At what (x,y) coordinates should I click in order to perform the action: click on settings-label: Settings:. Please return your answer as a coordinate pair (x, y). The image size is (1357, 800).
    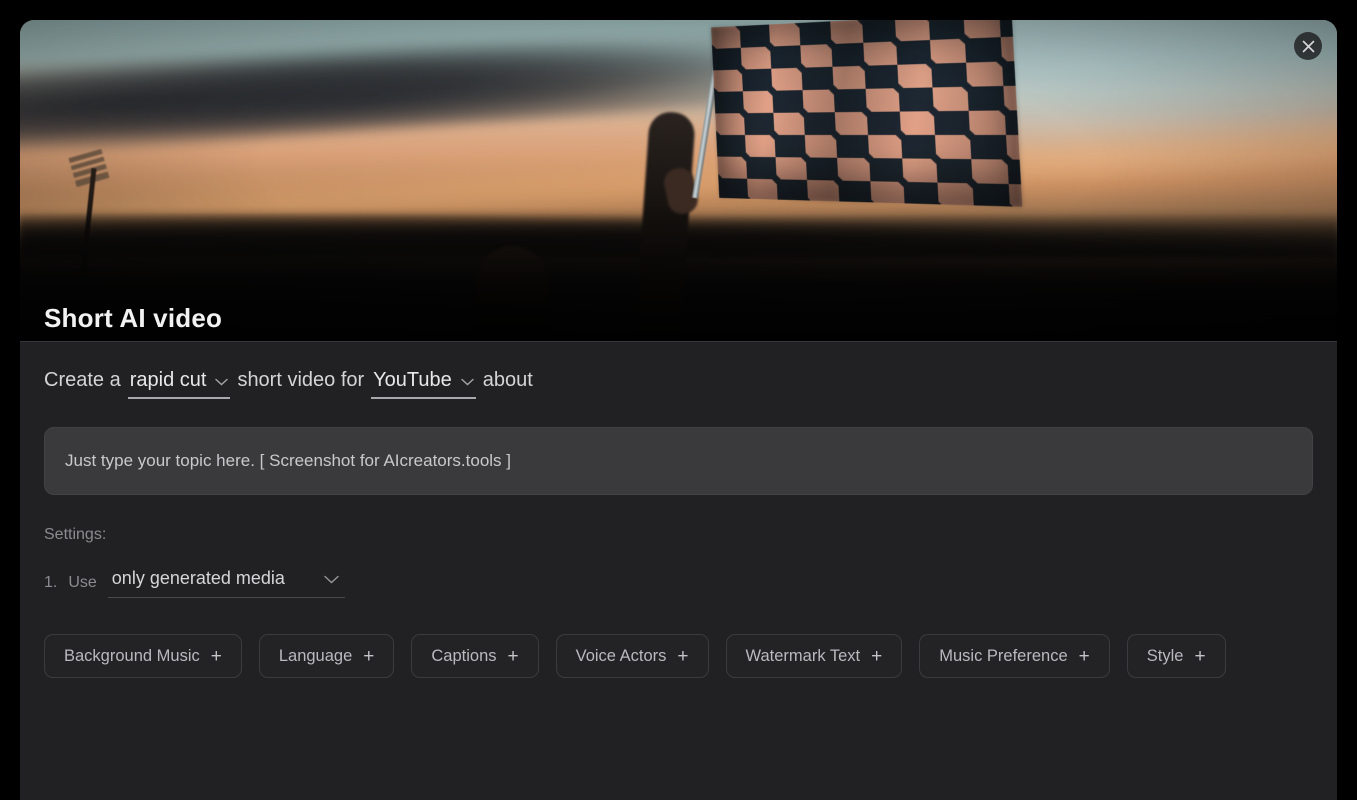
    Looking at the image, I should click on (75, 534).